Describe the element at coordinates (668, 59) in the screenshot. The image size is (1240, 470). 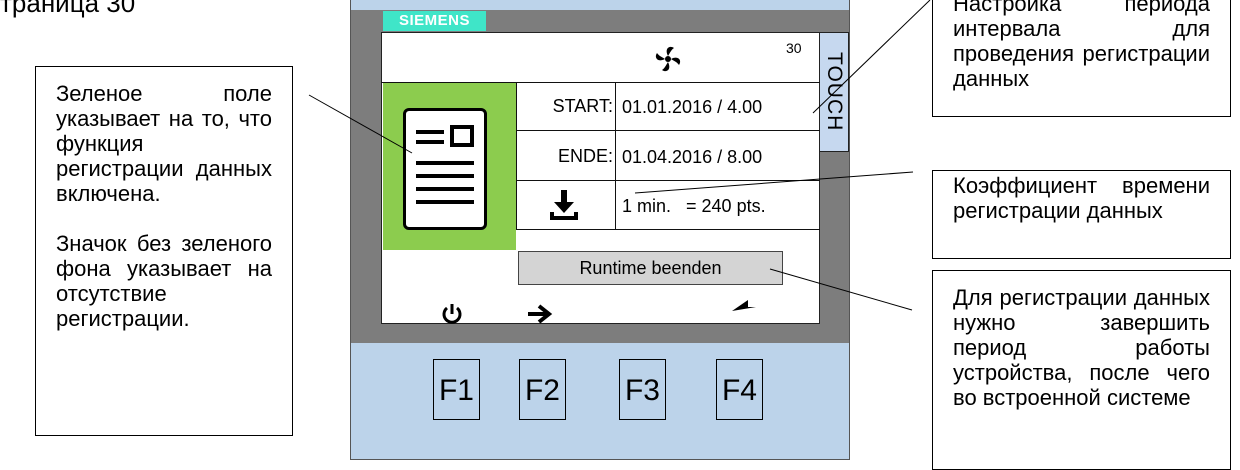
I see `fan-icon` at that location.